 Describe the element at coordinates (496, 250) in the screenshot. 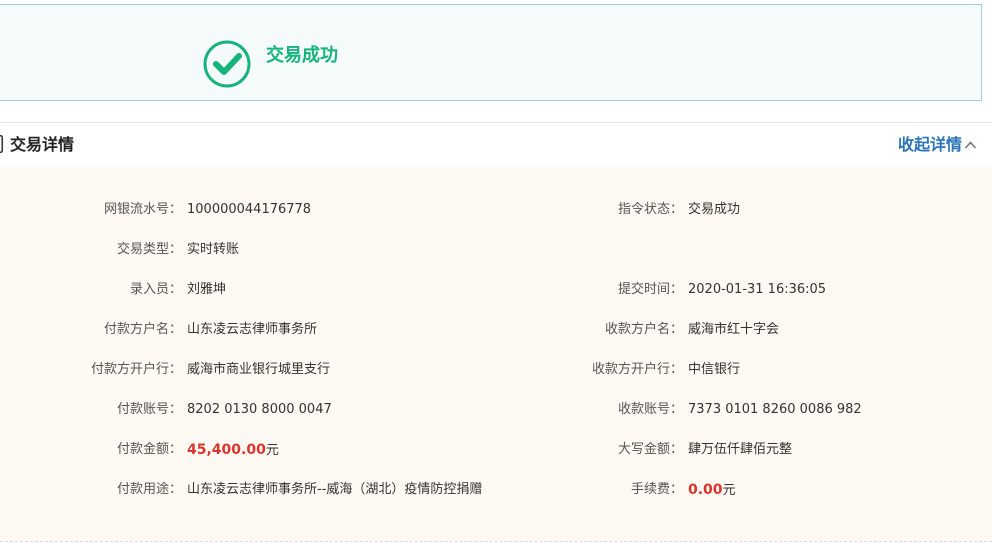

I see `detail-row: 交易类型： 实时转账` at that location.